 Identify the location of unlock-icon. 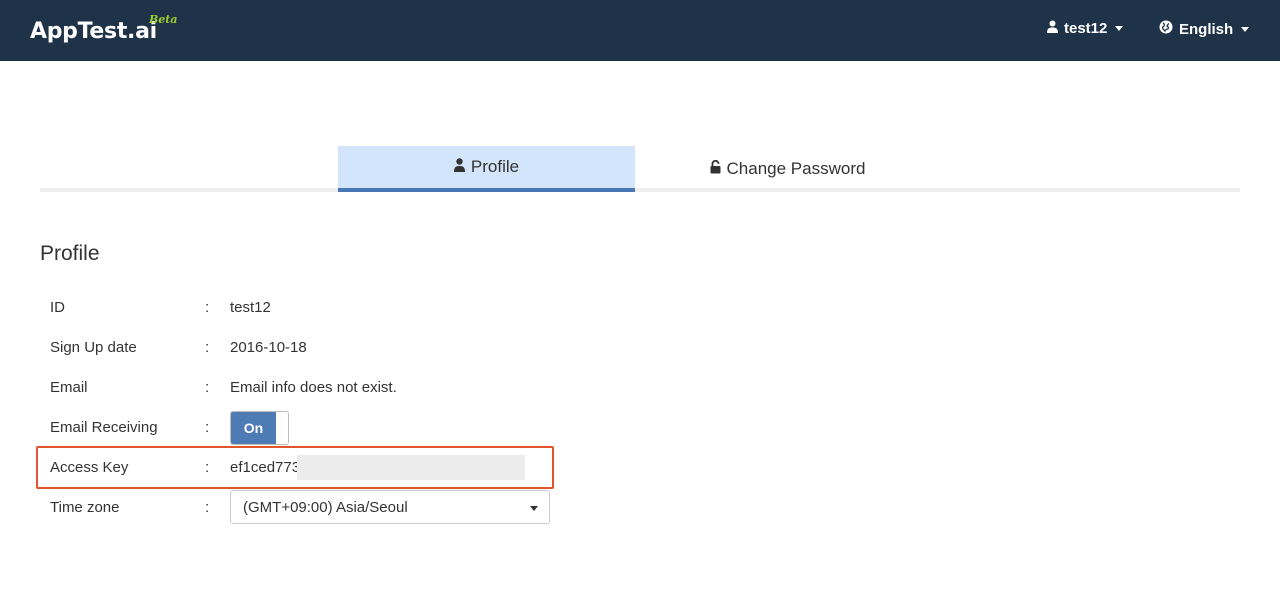
(715, 169).